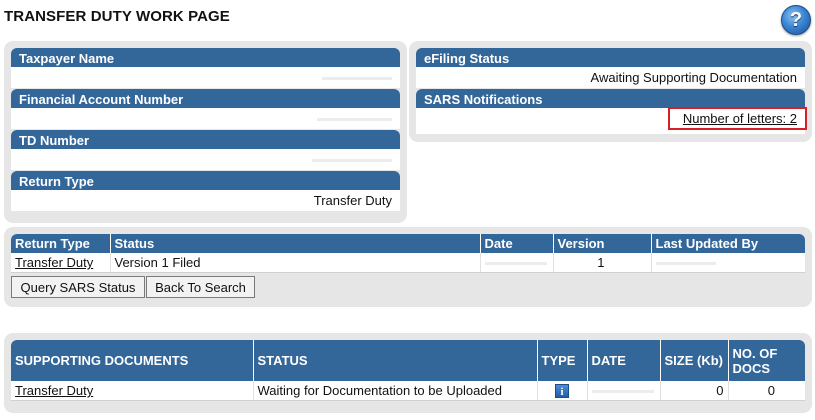  I want to click on return-type-label: Return Type, so click(205, 180).